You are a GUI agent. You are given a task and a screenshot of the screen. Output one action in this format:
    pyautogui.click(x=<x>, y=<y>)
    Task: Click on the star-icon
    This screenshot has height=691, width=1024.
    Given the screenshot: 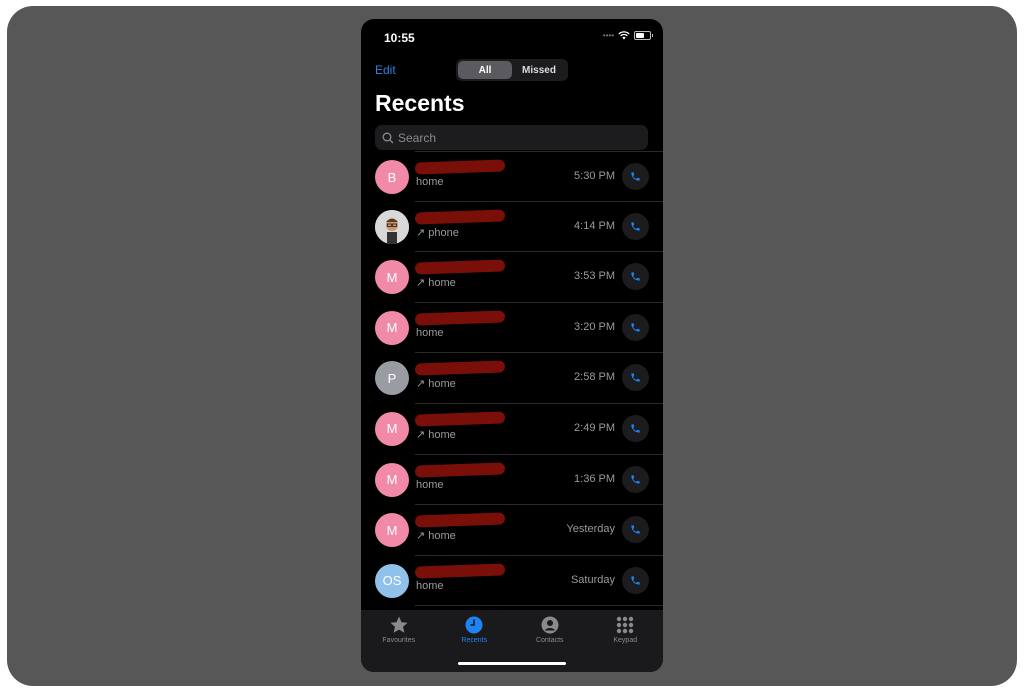 What is the action you would take?
    pyautogui.click(x=399, y=624)
    